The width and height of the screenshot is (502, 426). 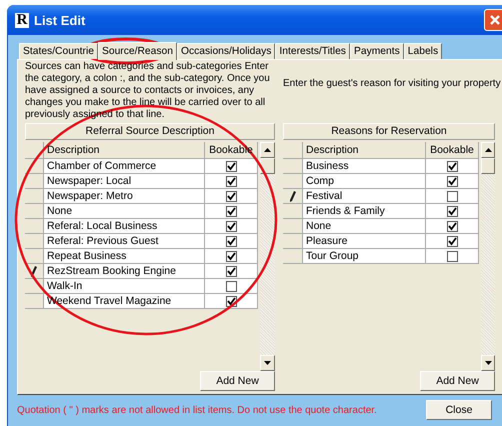 What do you see at coordinates (452, 150) in the screenshot?
I see `column-header: Bookable` at bounding box center [452, 150].